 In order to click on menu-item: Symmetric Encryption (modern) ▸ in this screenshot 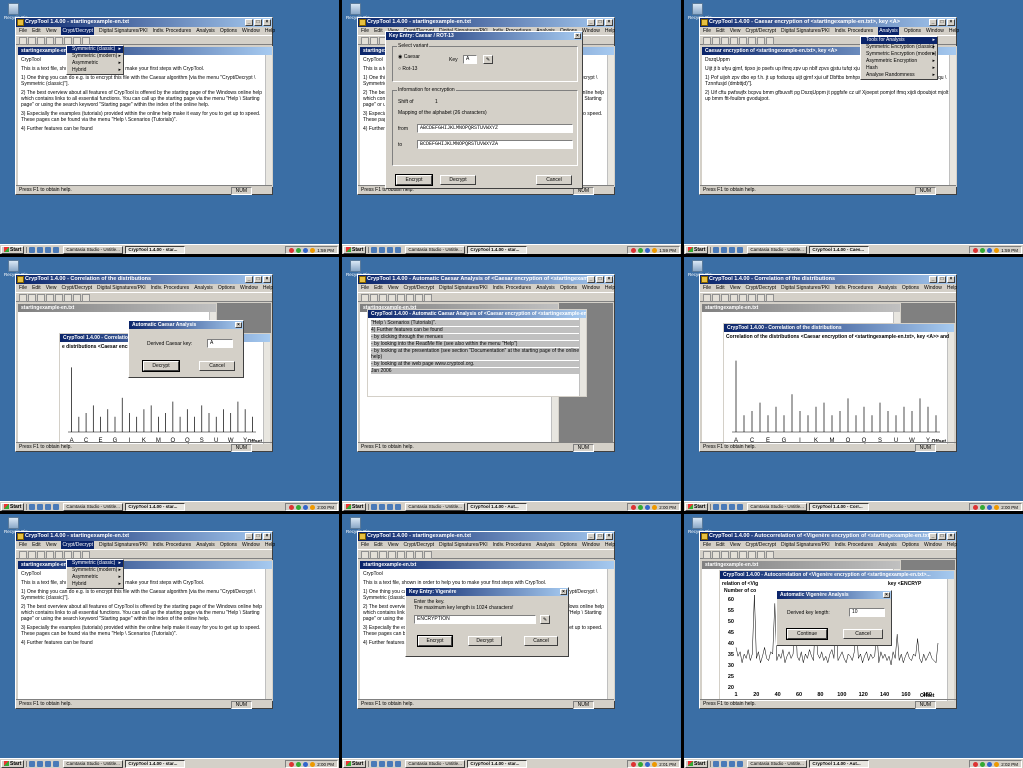, I will do `click(899, 54)`.